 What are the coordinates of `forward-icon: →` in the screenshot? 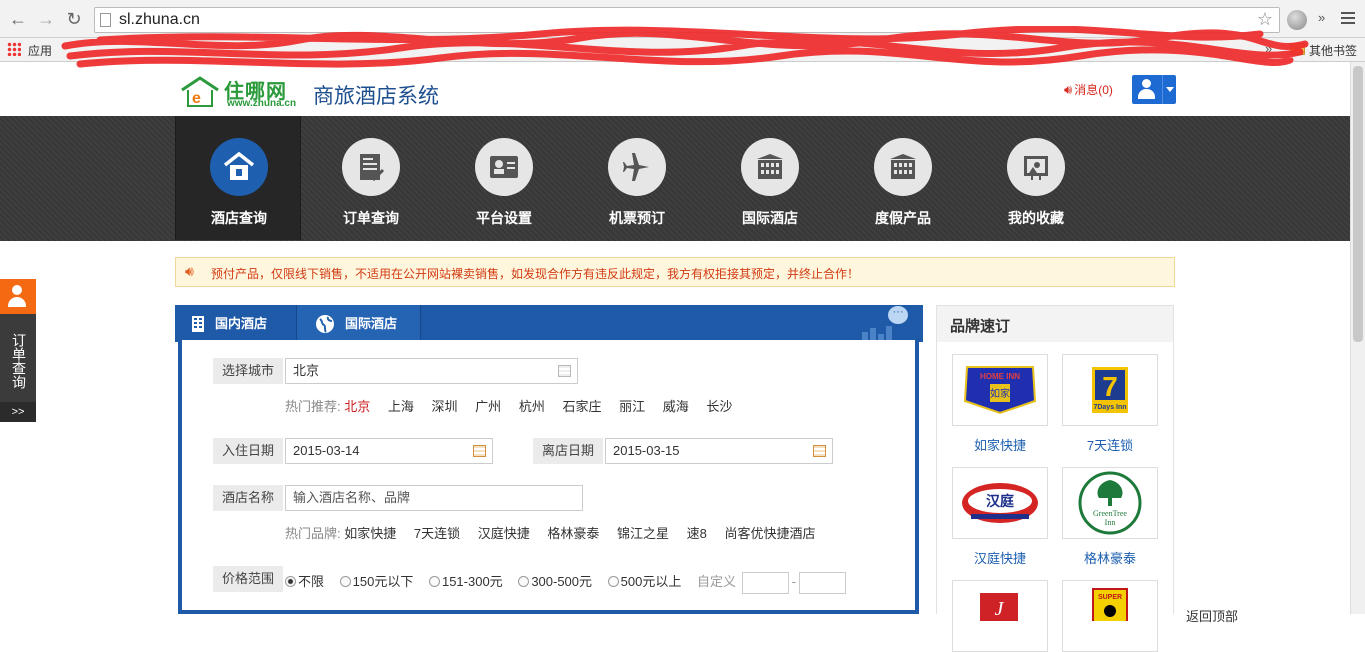 It's located at (46, 19).